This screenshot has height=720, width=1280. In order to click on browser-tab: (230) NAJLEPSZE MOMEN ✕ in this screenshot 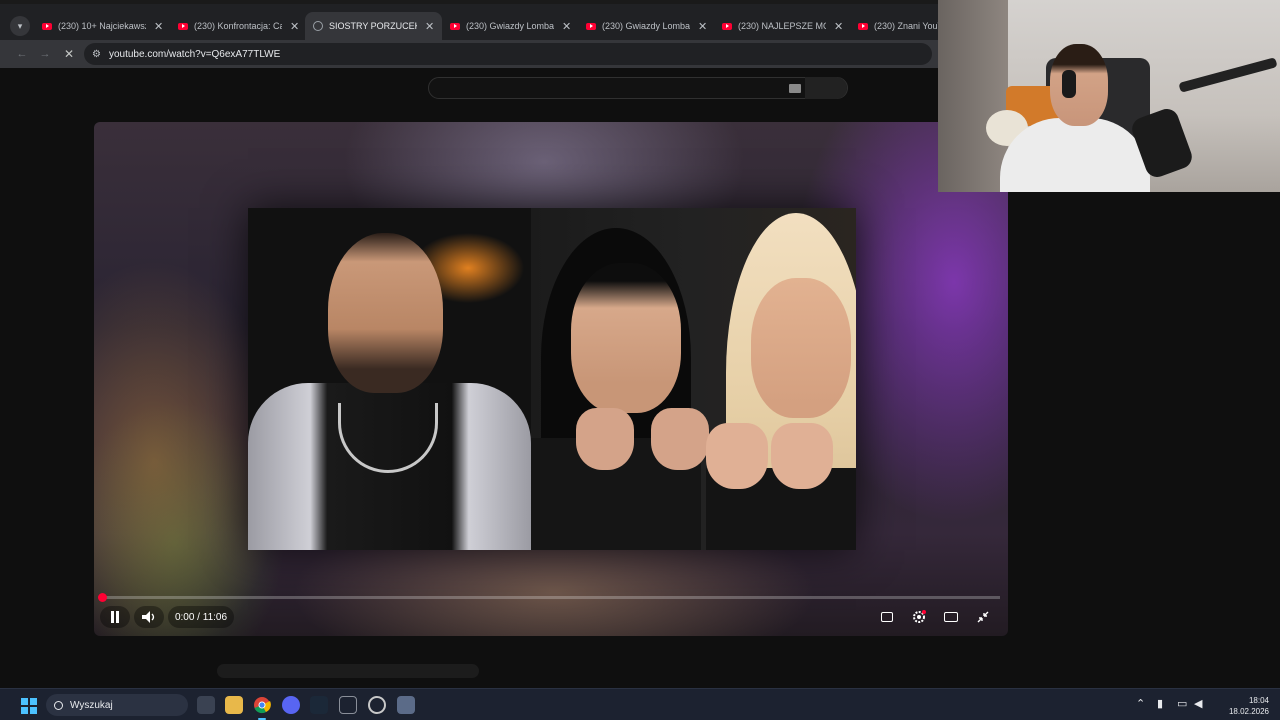, I will do `click(782, 26)`.